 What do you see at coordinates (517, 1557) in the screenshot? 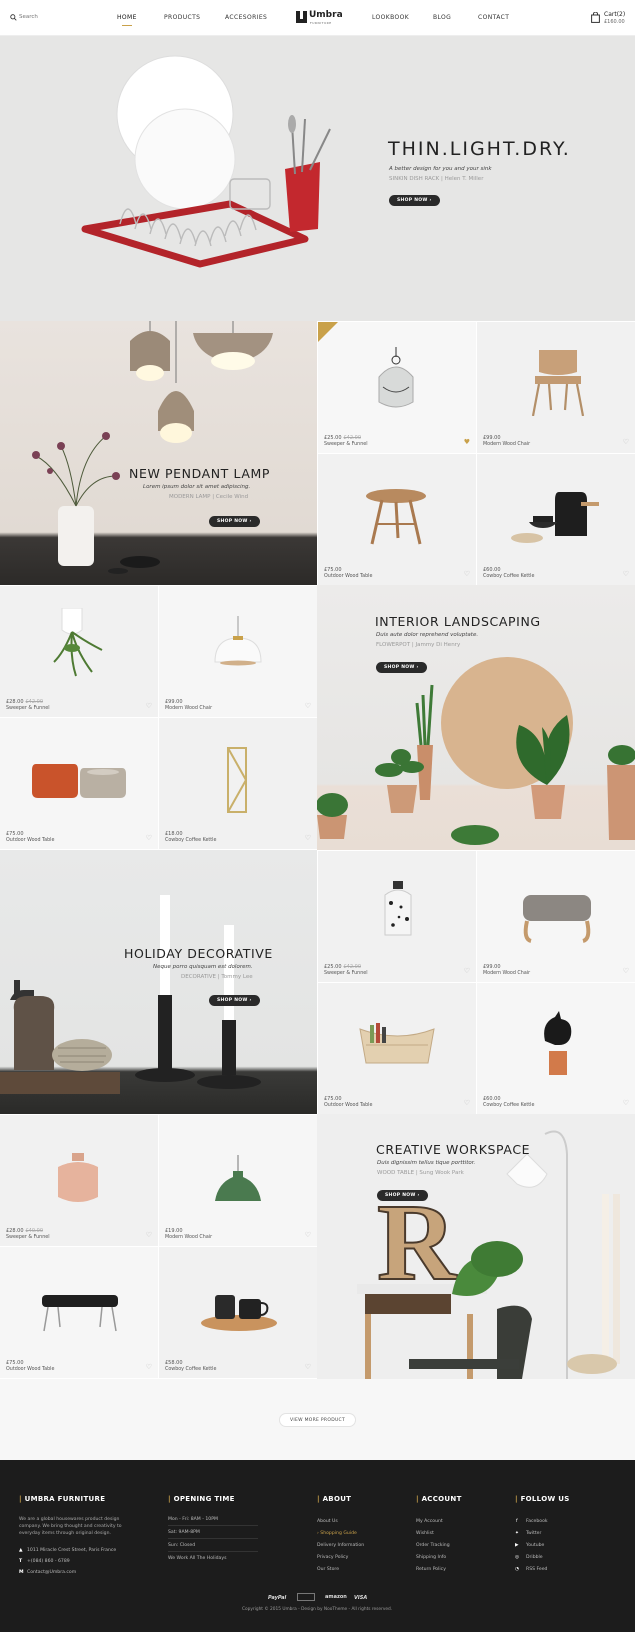
I see `dribbble-icon: ◎` at bounding box center [517, 1557].